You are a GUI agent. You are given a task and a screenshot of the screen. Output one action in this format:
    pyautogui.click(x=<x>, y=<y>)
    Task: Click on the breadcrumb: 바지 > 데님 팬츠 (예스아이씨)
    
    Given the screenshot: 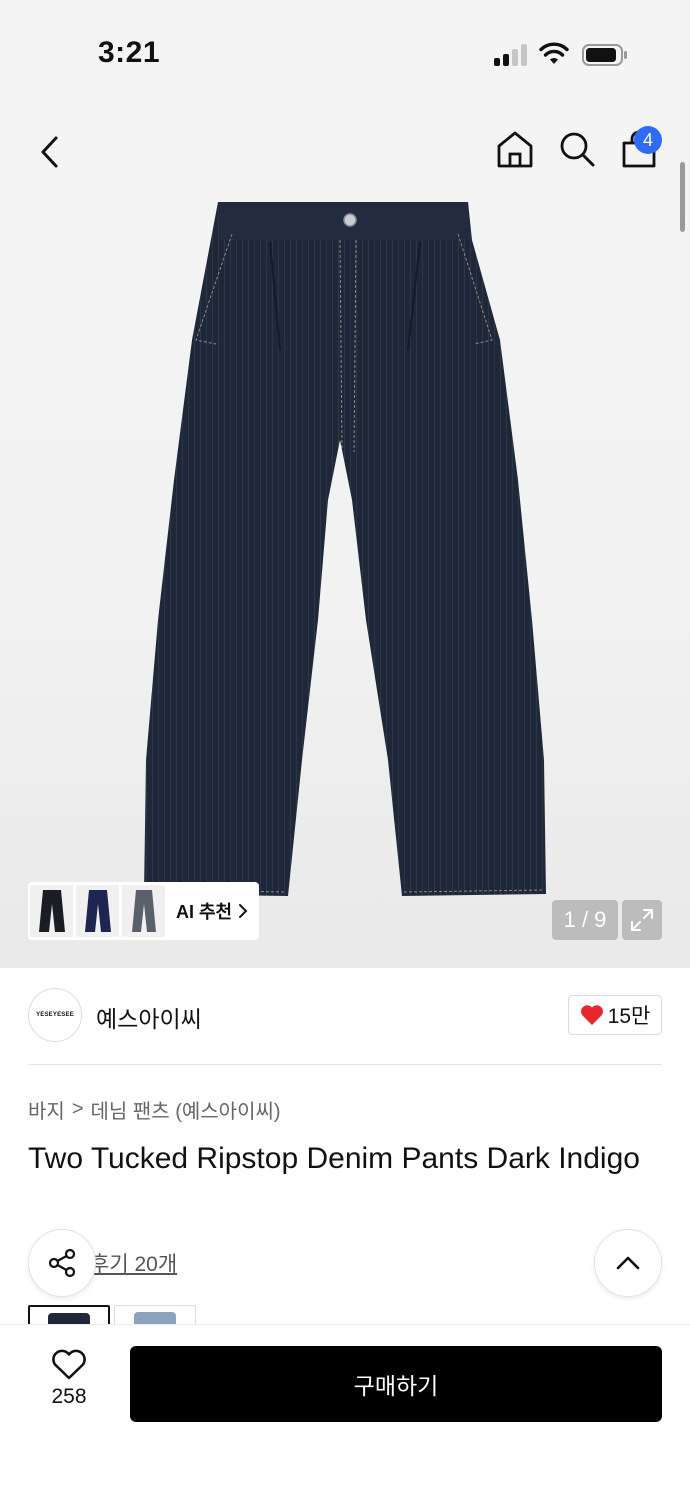 What is the action you would take?
    pyautogui.click(x=154, y=1109)
    